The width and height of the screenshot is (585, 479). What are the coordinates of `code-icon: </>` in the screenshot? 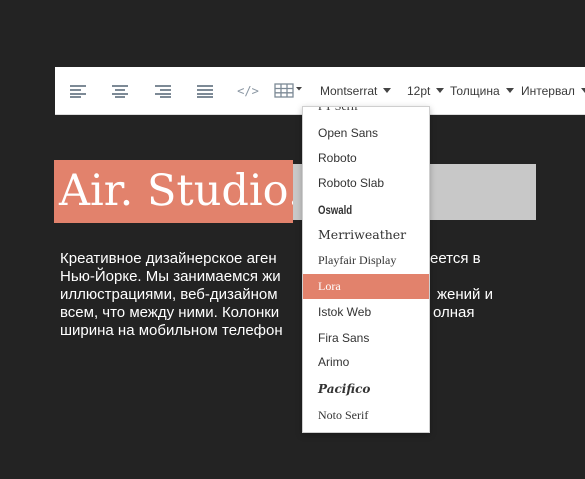 It's located at (248, 90).